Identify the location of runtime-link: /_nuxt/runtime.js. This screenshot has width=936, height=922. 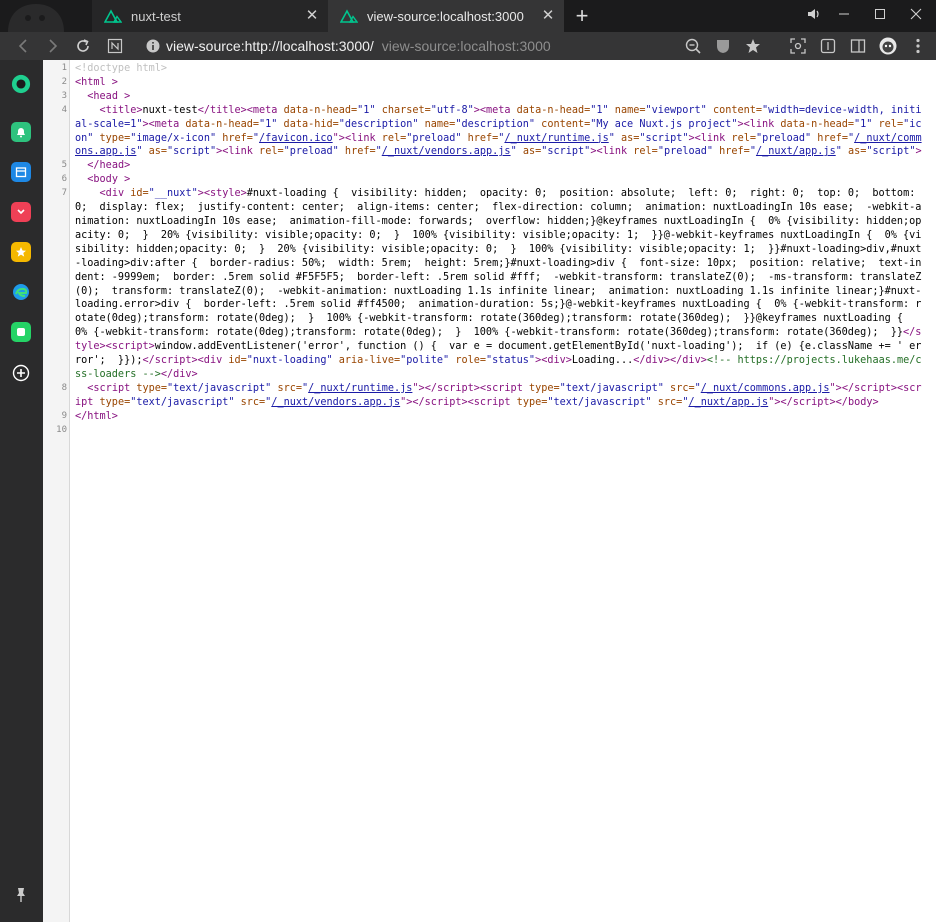
(556, 138).